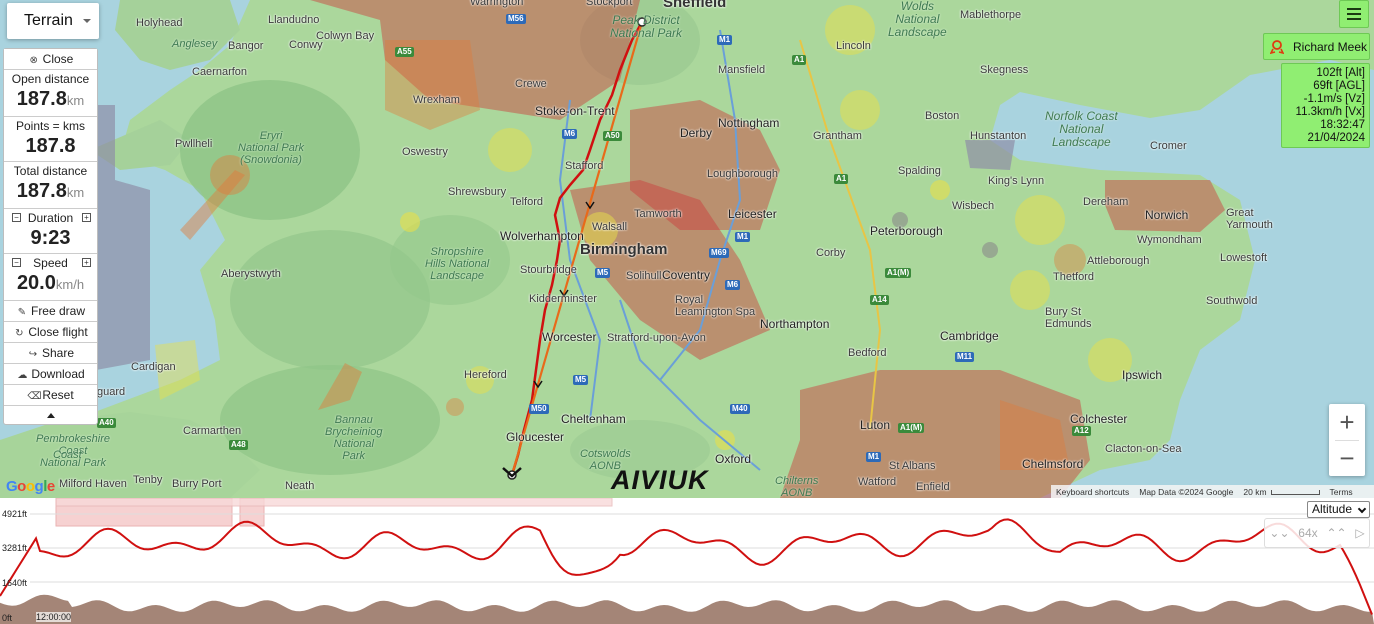  I want to click on roads-m50: M50, so click(539, 409).